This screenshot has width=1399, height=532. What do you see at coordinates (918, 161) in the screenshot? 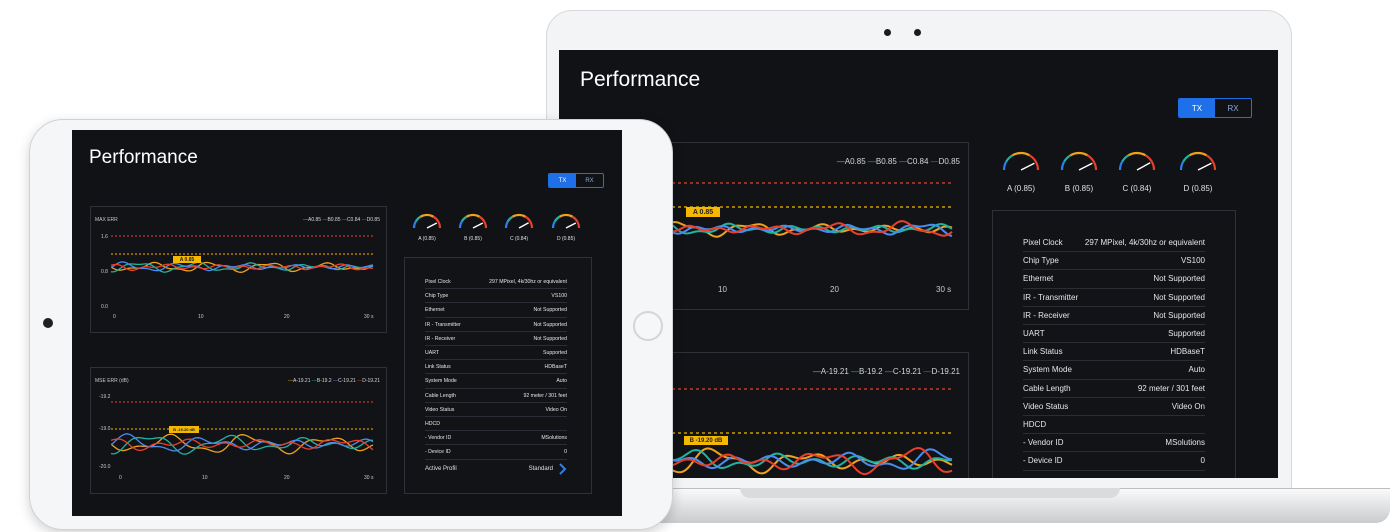
I see `legend-c: C0.84` at bounding box center [918, 161].